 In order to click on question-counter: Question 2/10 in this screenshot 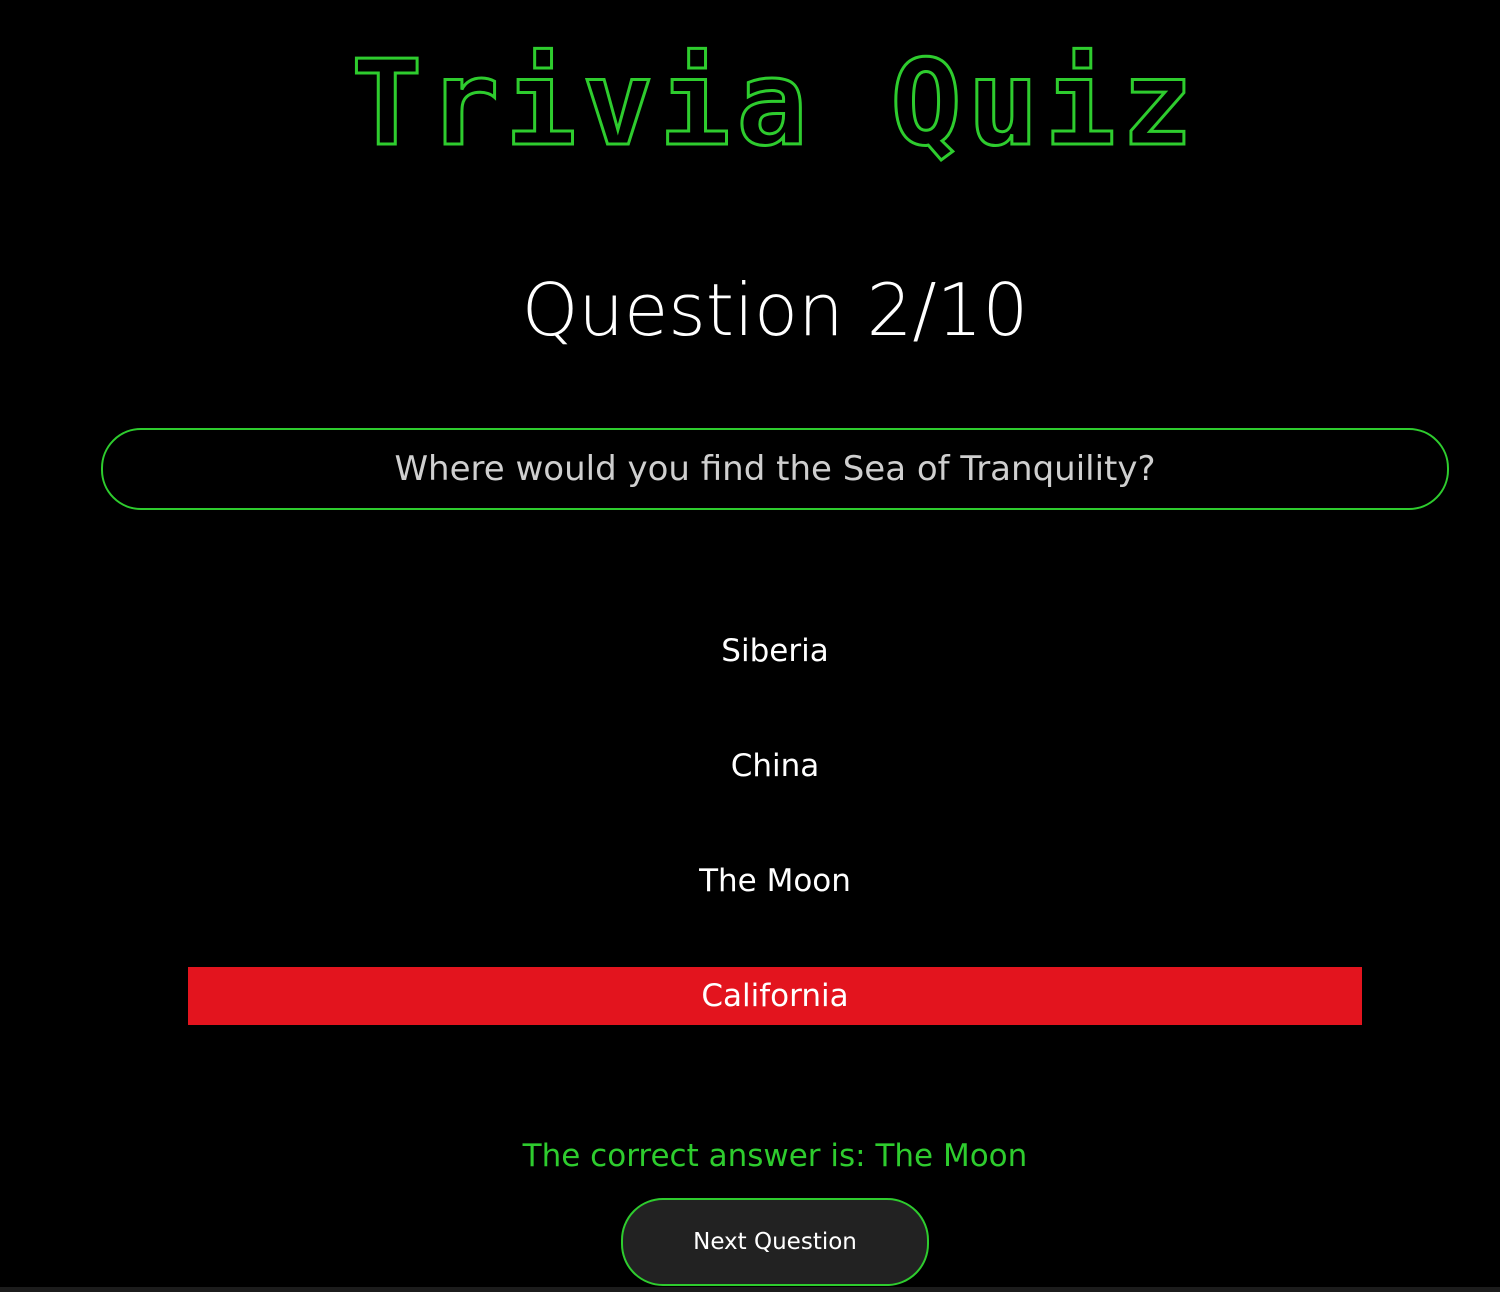, I will do `click(775, 310)`.